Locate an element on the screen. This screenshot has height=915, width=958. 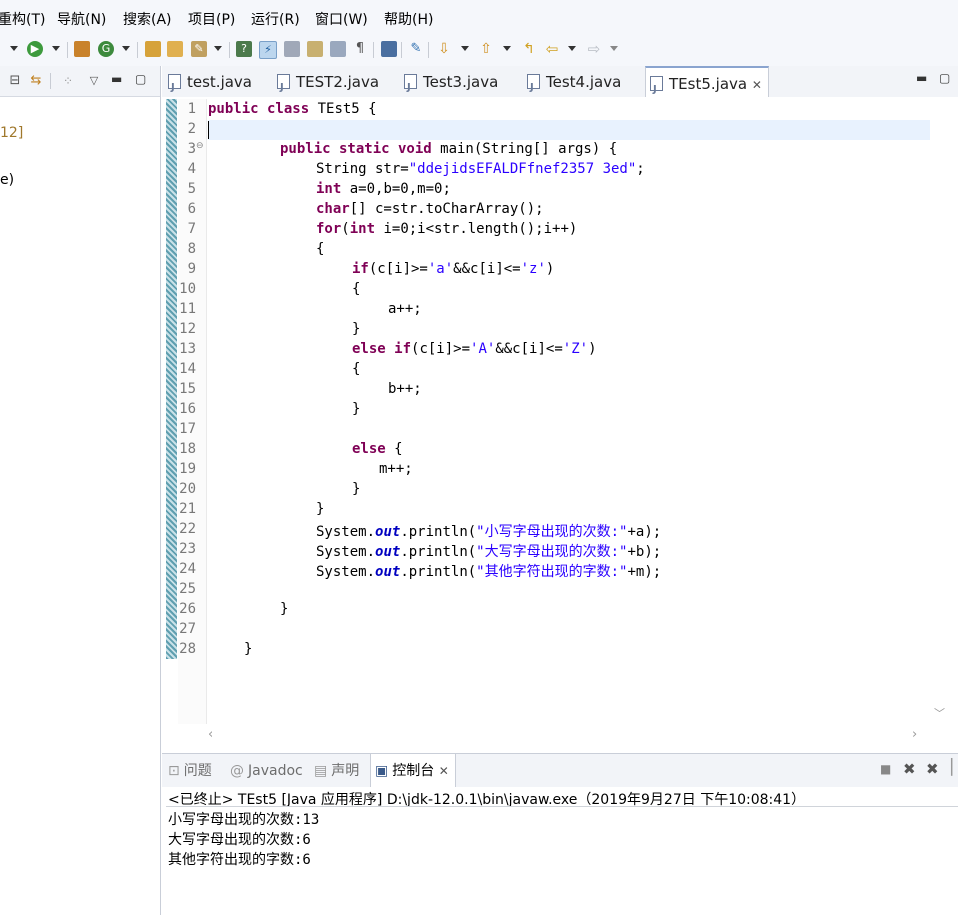
filter-icon: ⁘ is located at coordinates (68, 81).